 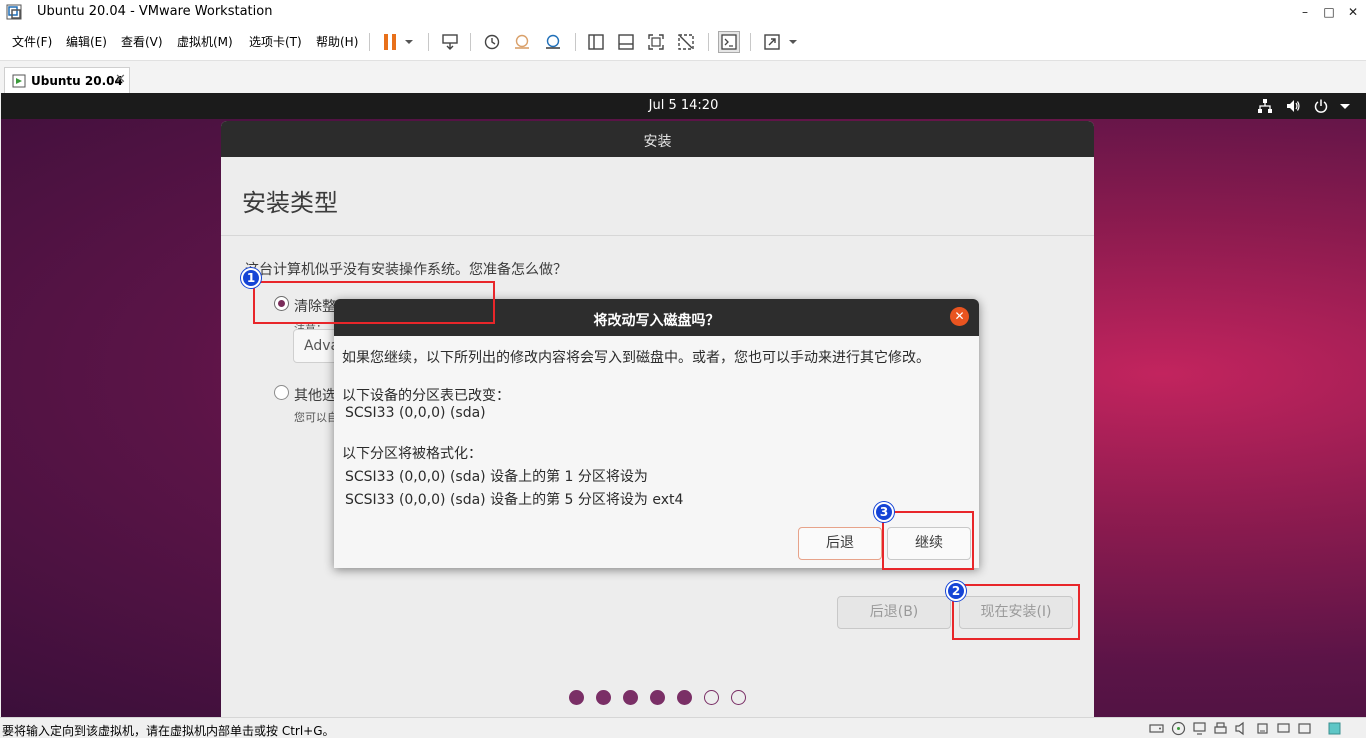 I want to click on usb-icon, so click(x=1262, y=728).